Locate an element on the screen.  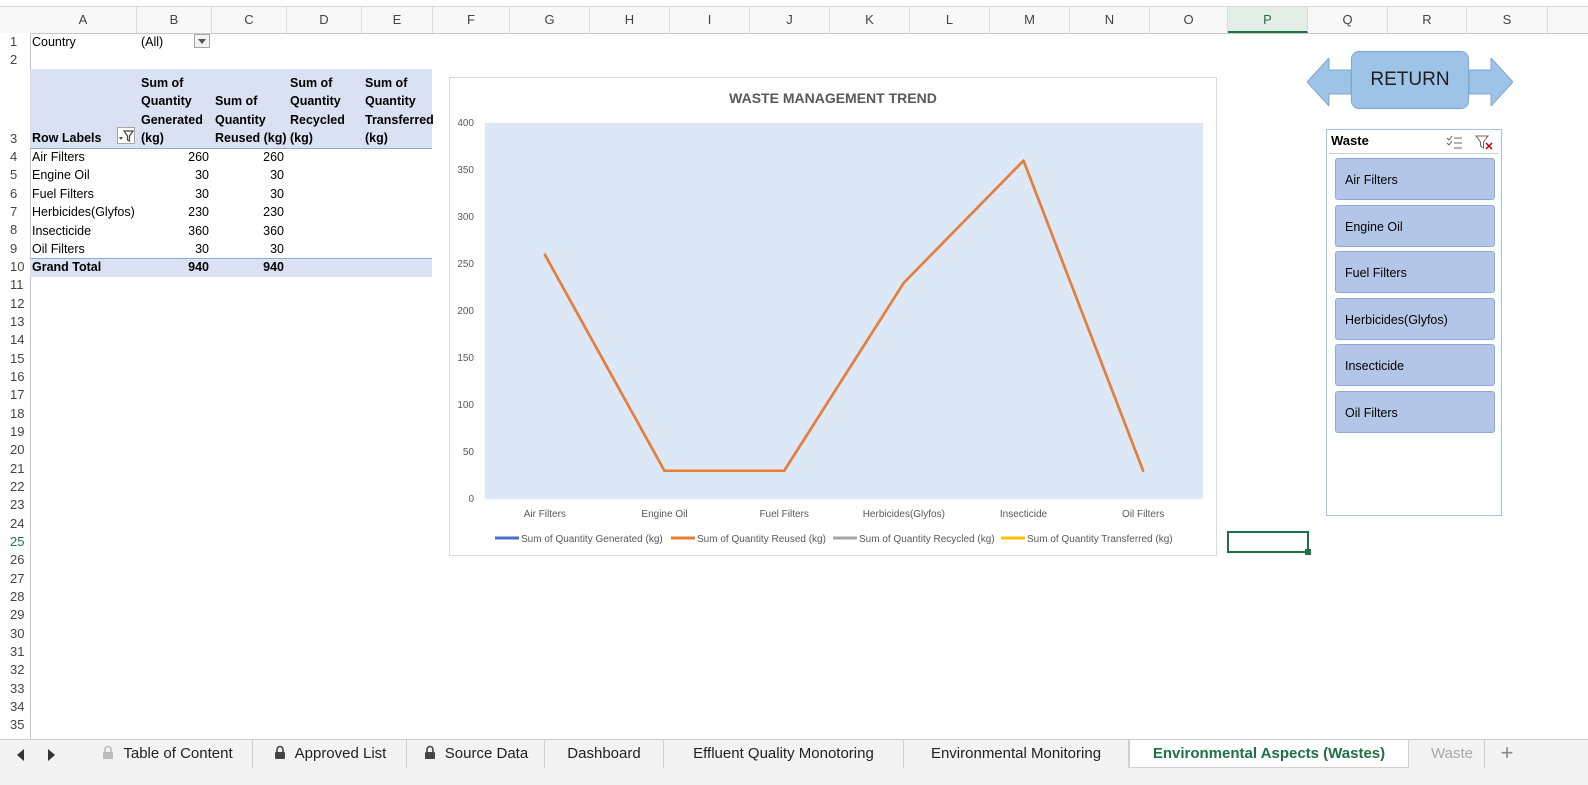
row-header-12: 12 is located at coordinates (15, 304).